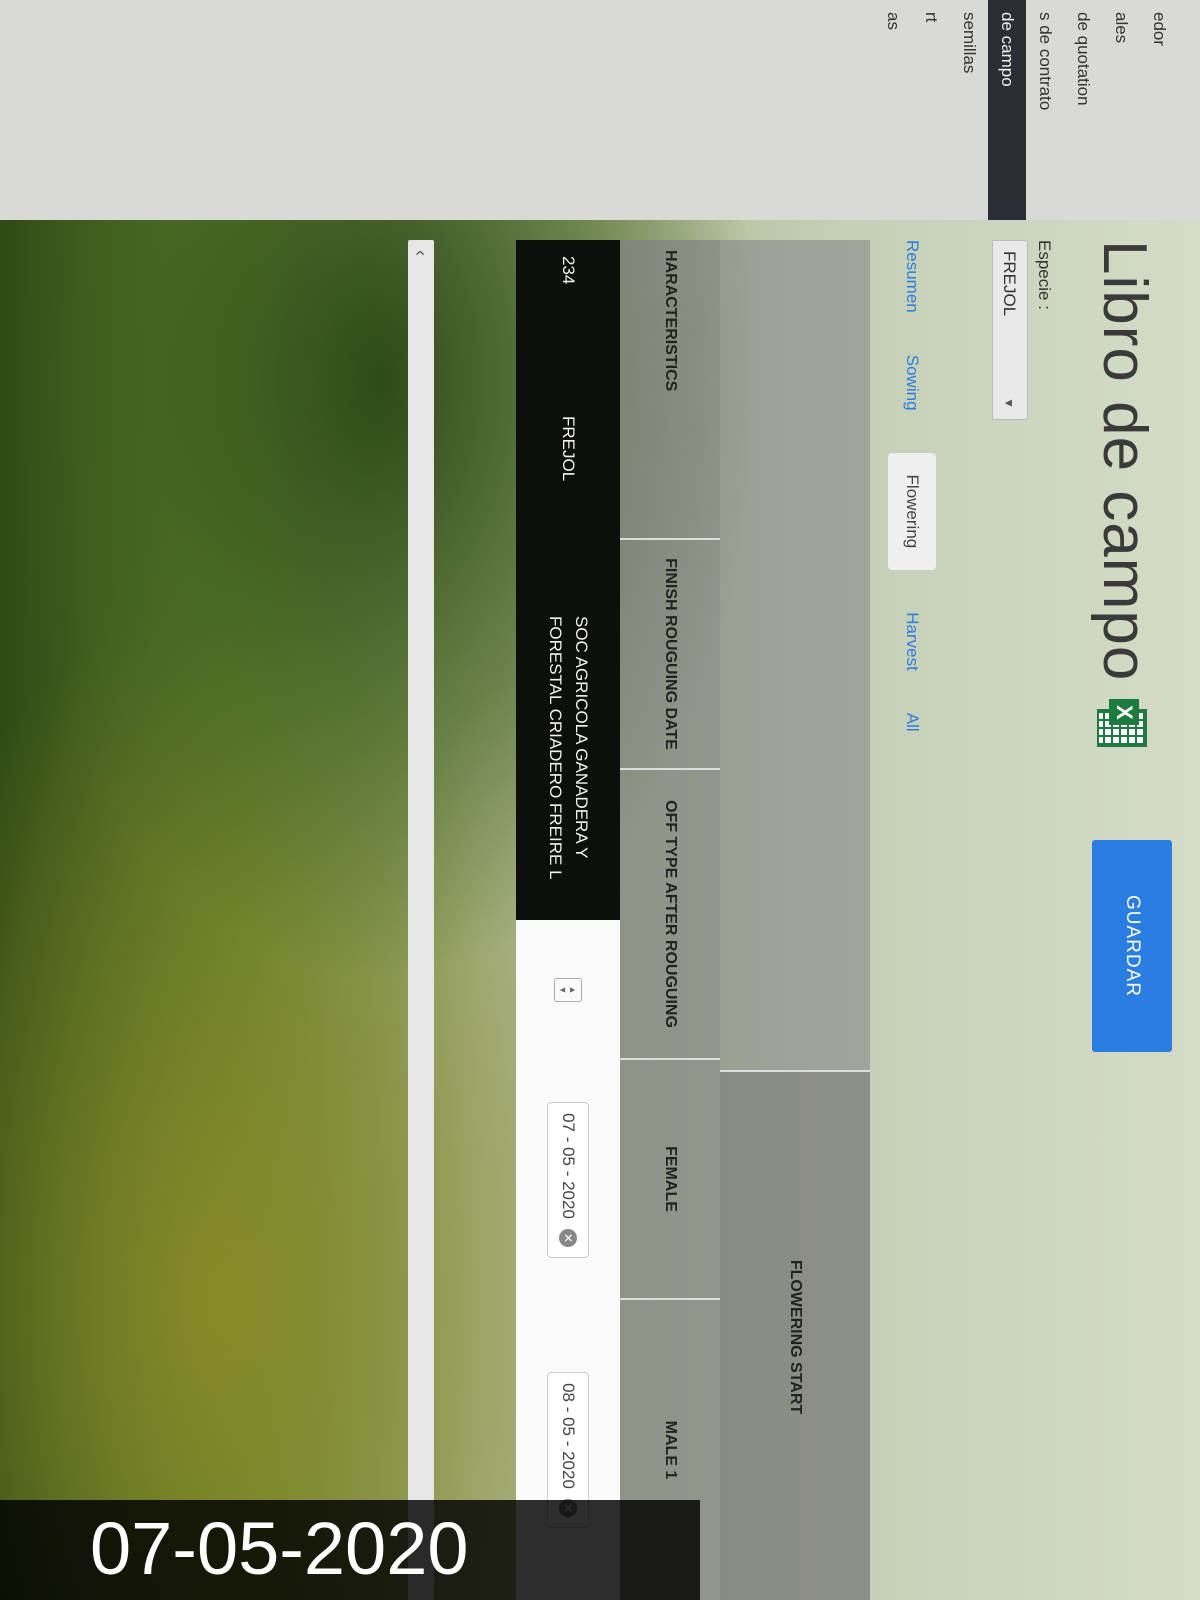 This screenshot has width=1200, height=1600. Describe the element at coordinates (912, 276) in the screenshot. I see `tab-resumen: Resumen` at that location.